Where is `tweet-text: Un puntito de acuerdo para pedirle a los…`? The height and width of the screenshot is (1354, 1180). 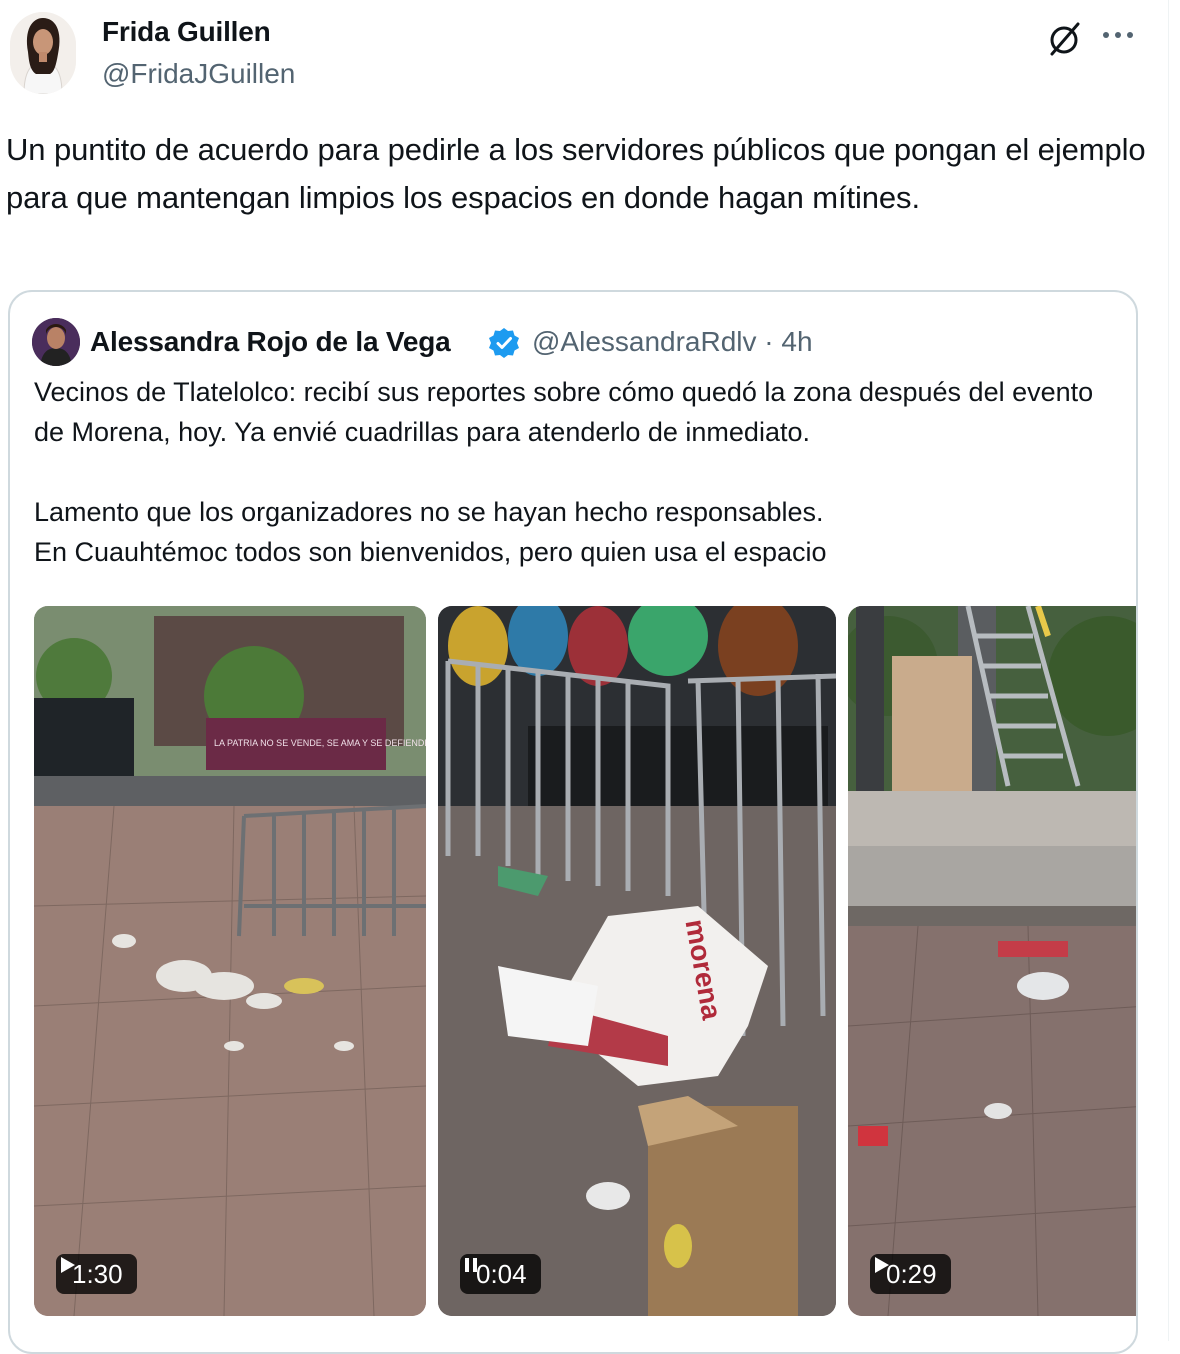
tweet-text: Un puntito de acuerdo para pedirle a los… is located at coordinates (576, 173).